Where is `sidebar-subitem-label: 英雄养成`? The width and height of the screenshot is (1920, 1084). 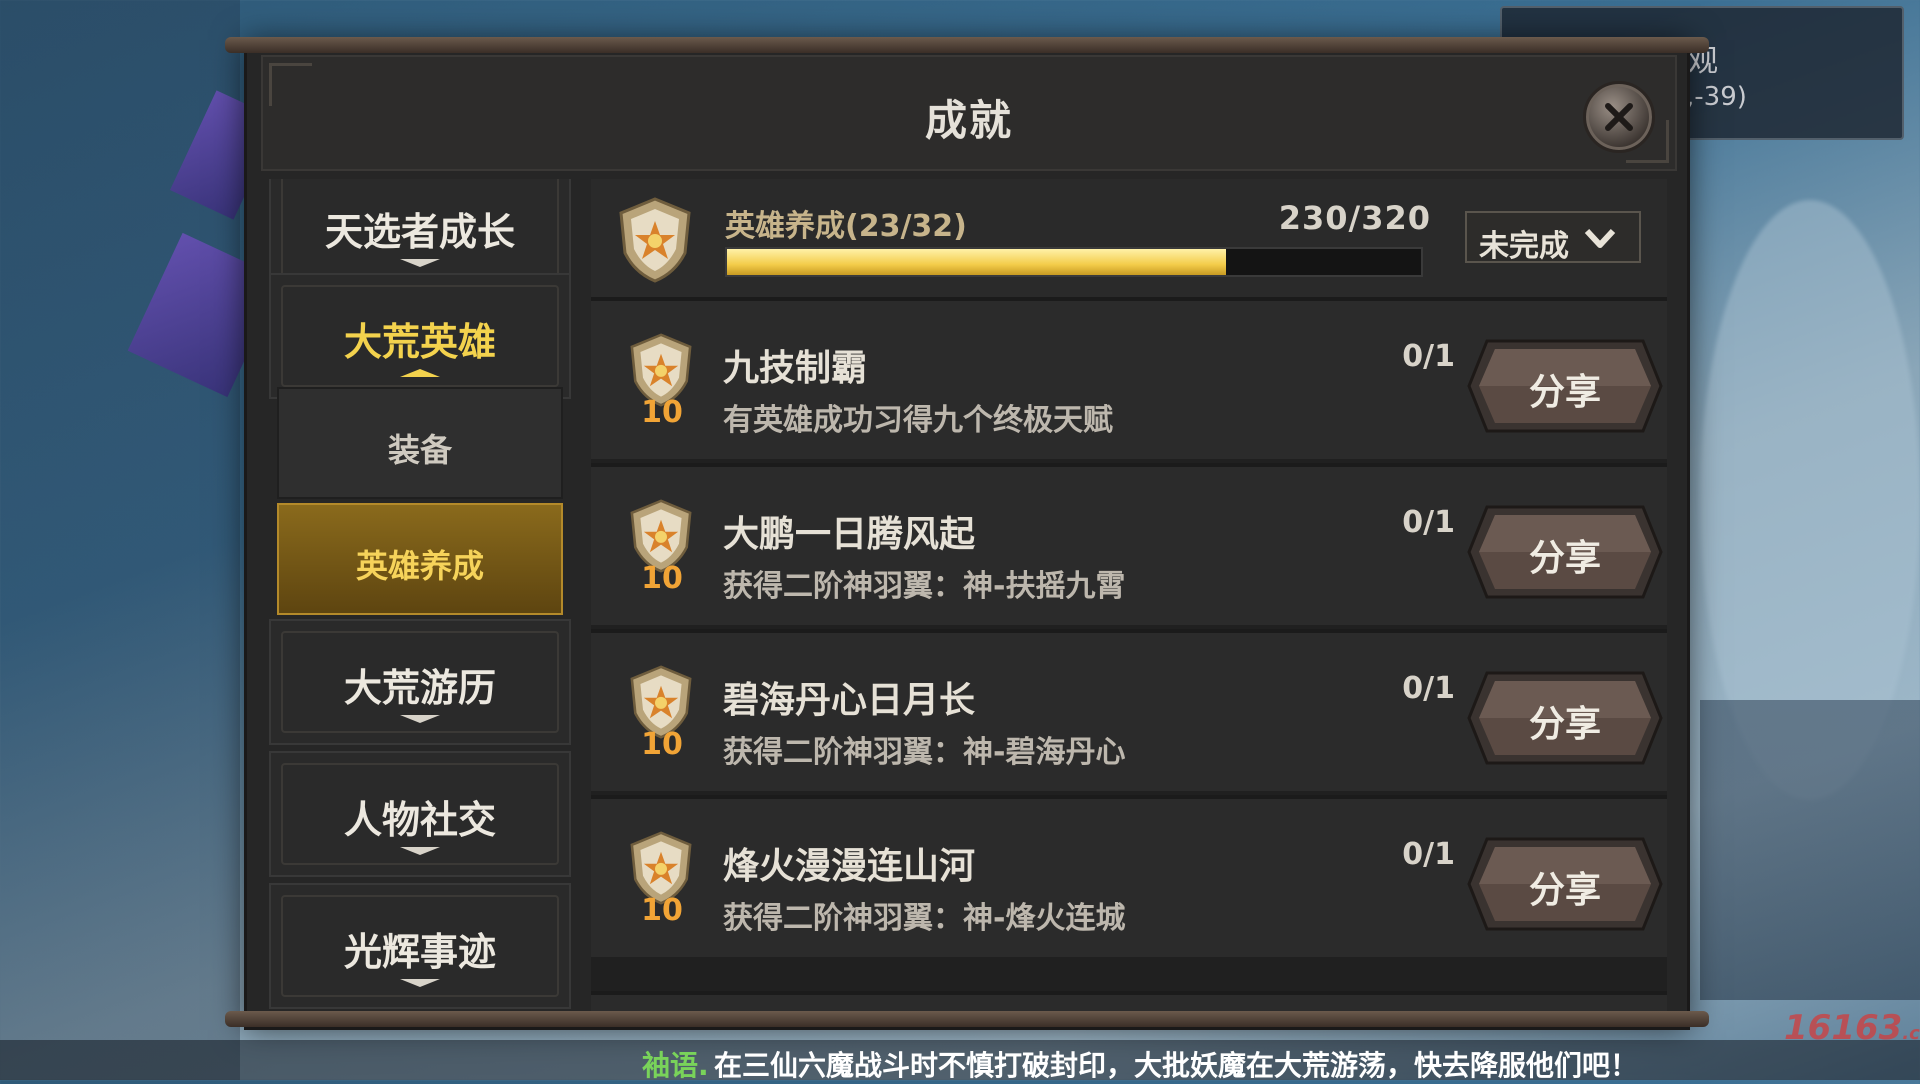
sidebar-subitem-label: 英雄养成 is located at coordinates (419, 566).